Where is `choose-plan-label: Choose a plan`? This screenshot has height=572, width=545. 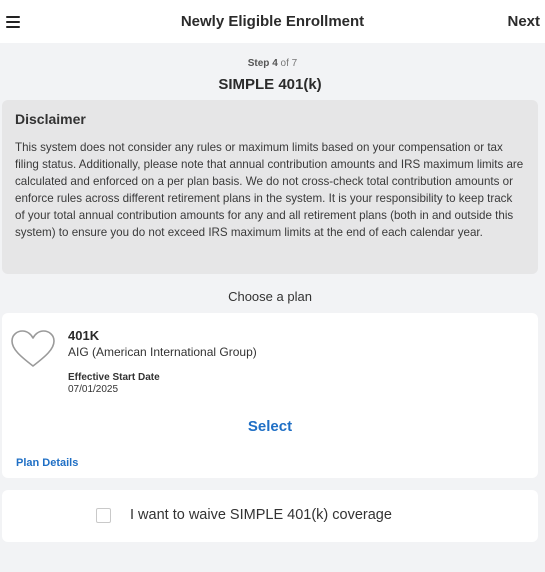
choose-plan-label: Choose a plan is located at coordinates (270, 296).